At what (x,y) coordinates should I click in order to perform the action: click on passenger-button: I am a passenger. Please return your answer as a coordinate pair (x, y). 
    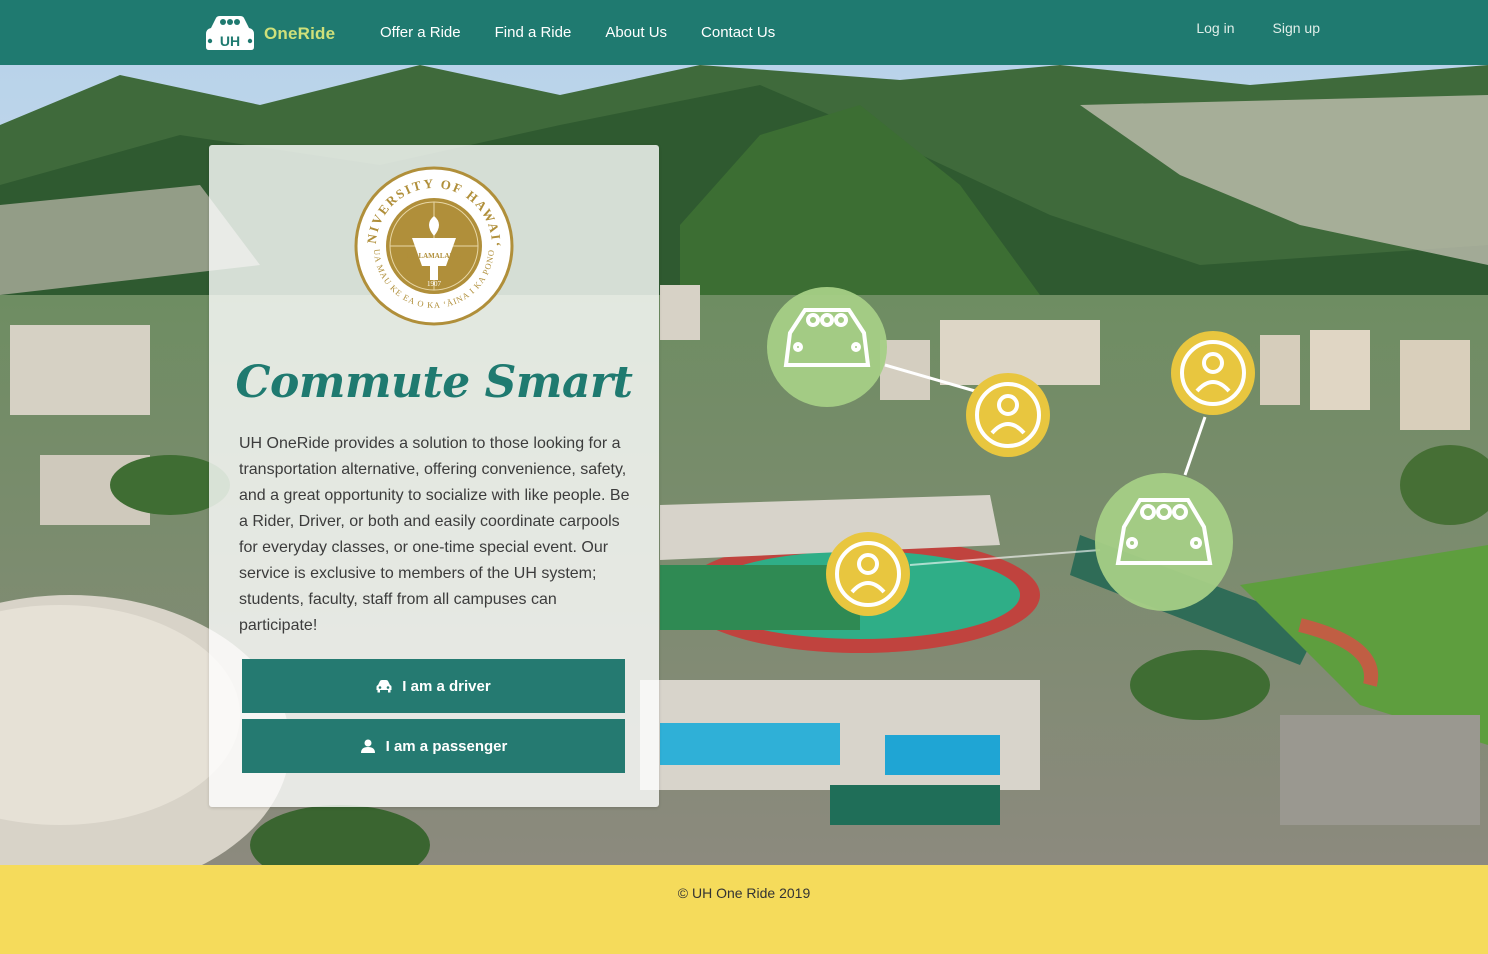
    Looking at the image, I should click on (433, 746).